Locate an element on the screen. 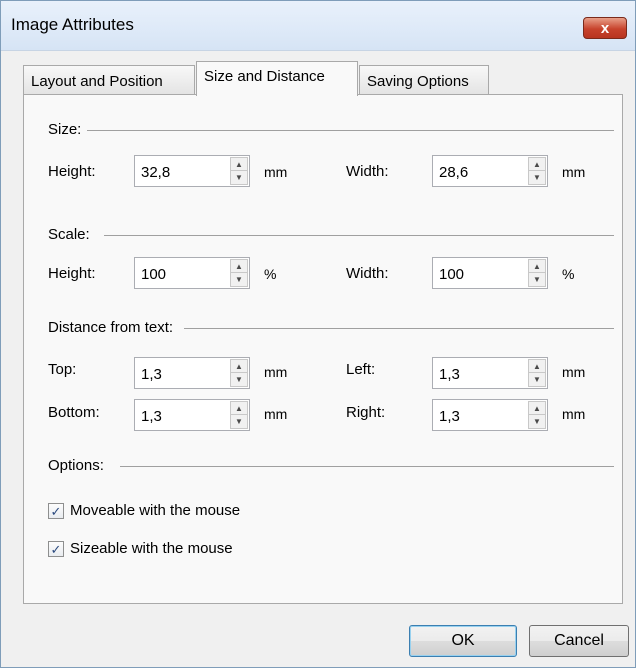  sizeable-checkbox-label: Sizeable with the mouse is located at coordinates (151, 548).